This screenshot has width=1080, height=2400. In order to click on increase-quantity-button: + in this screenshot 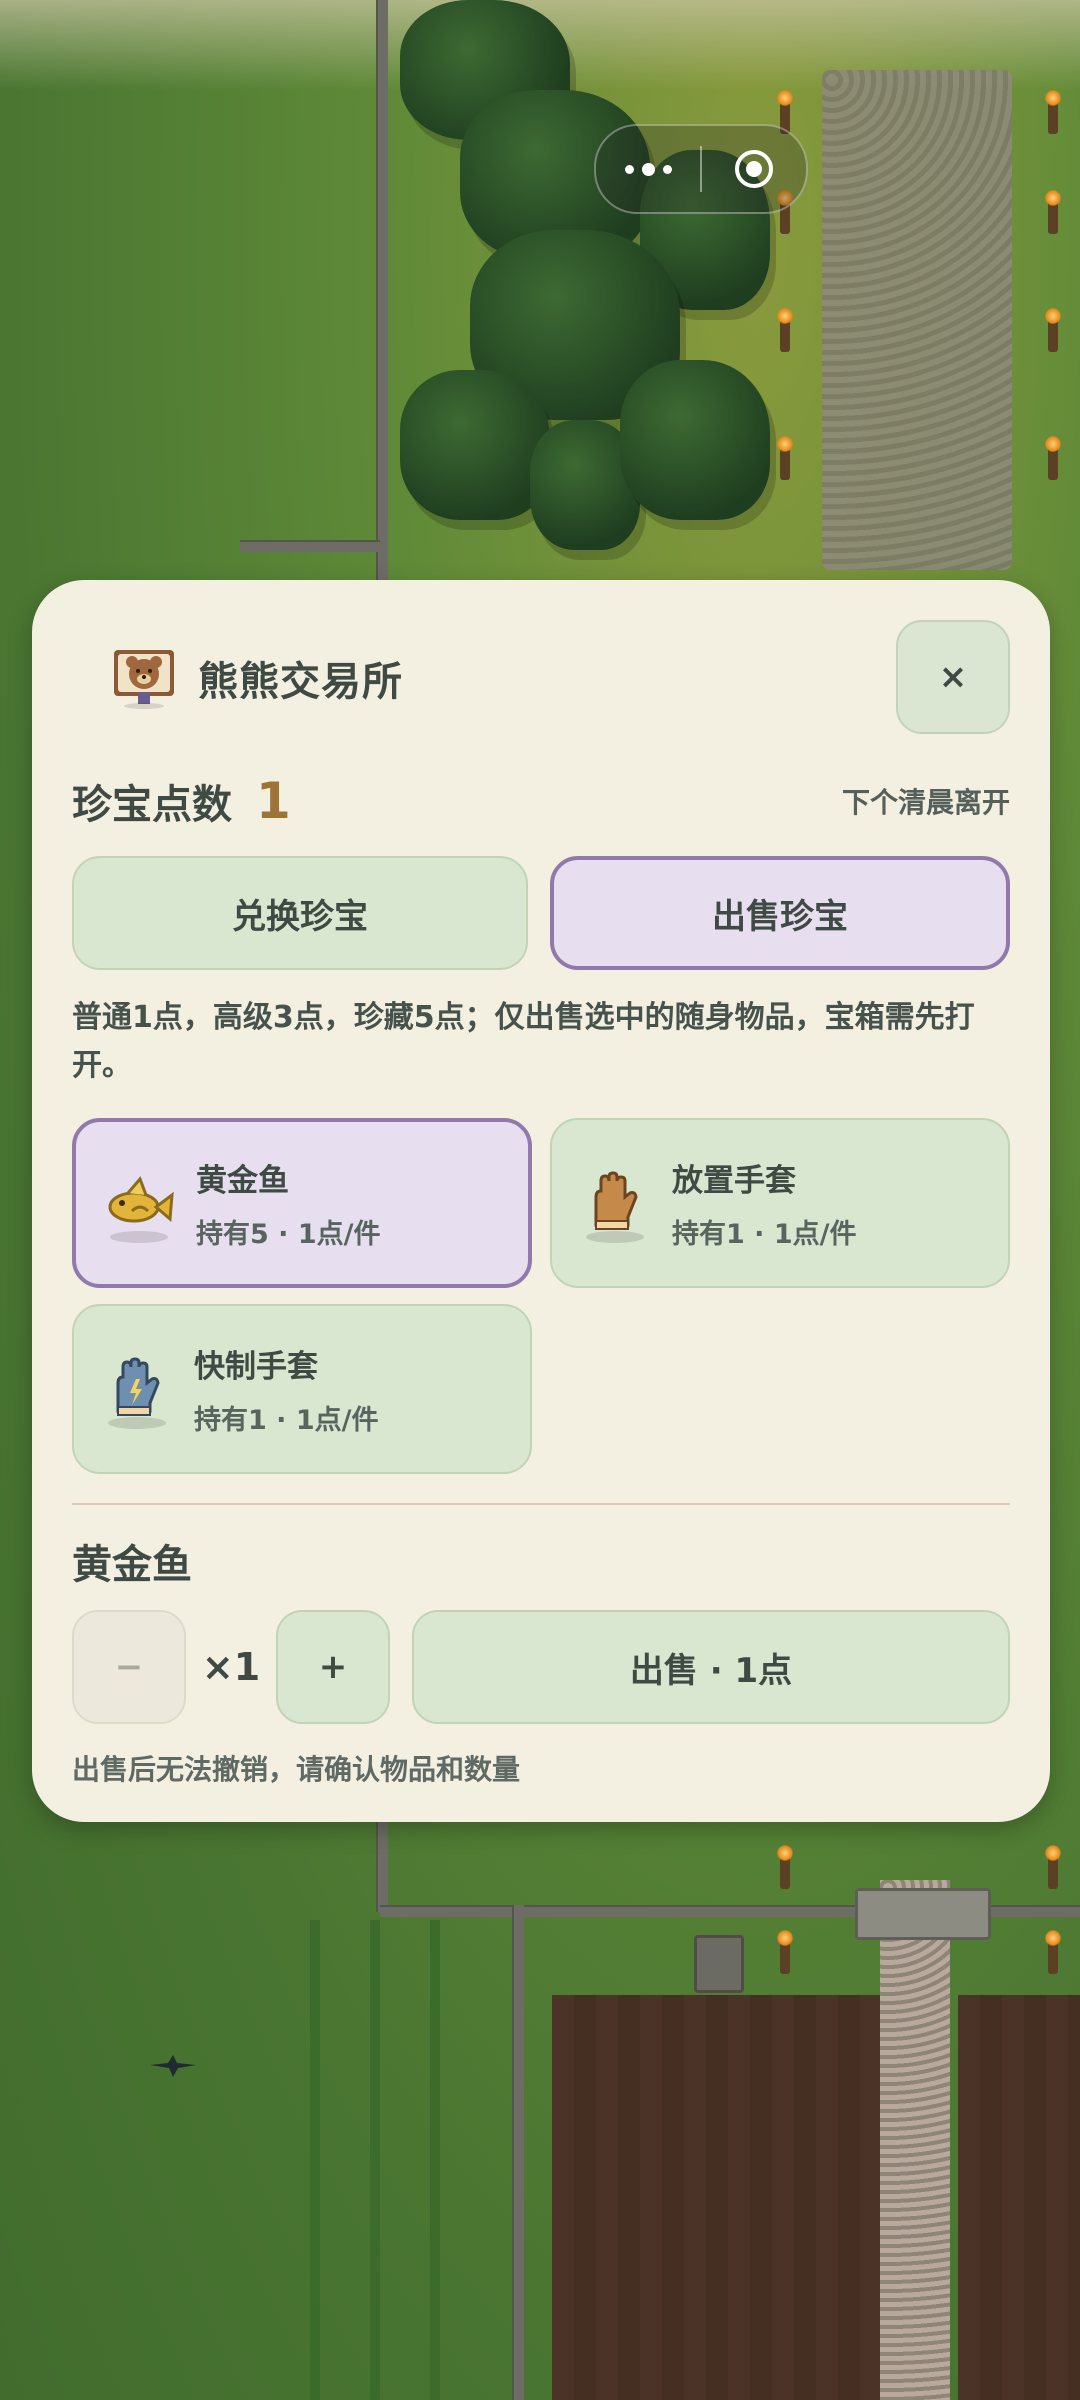, I will do `click(333, 1667)`.